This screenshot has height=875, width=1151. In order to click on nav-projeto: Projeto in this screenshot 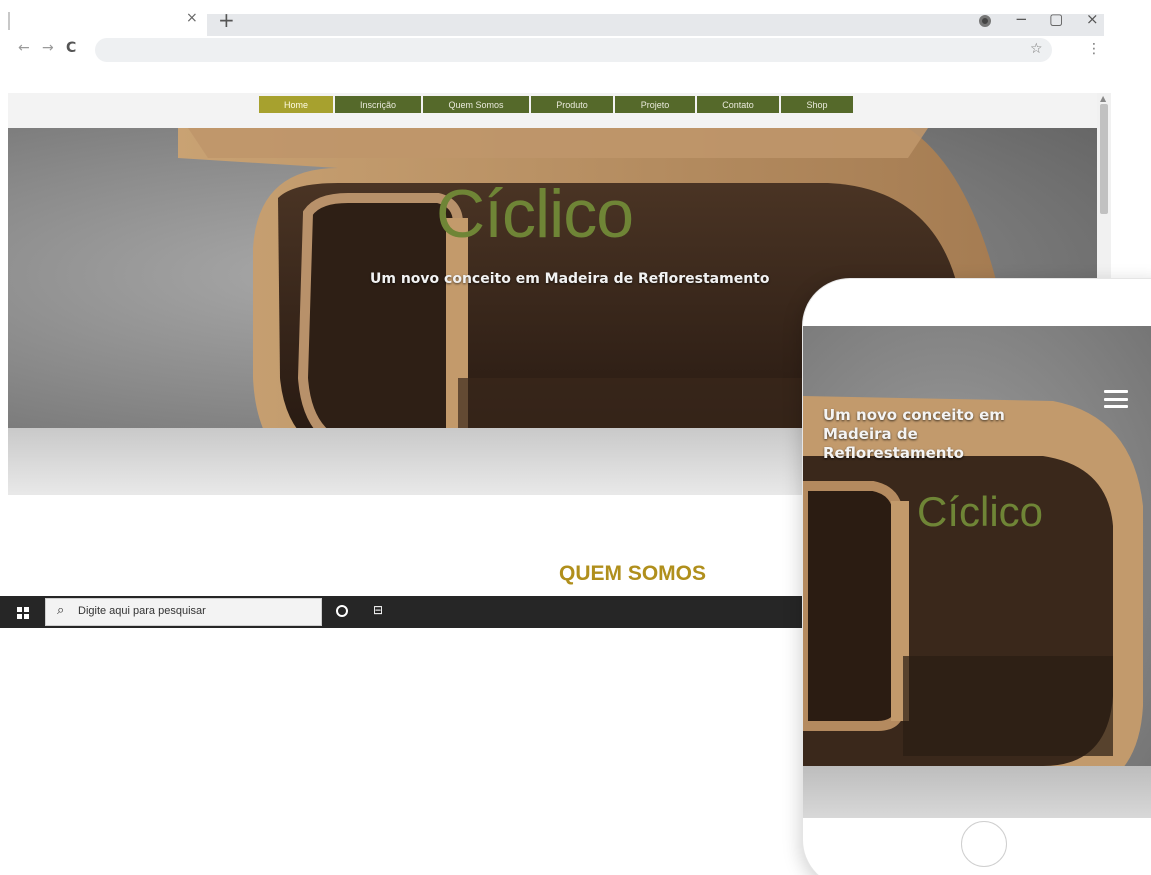, I will do `click(655, 104)`.